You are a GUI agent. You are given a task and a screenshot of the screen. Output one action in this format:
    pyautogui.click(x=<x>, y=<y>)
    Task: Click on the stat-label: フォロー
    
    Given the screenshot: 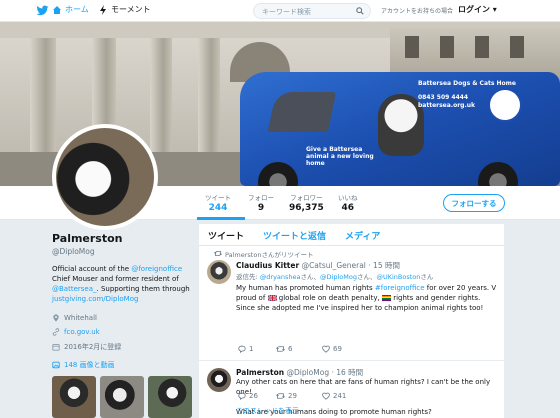 What is the action you would take?
    pyautogui.click(x=261, y=198)
    